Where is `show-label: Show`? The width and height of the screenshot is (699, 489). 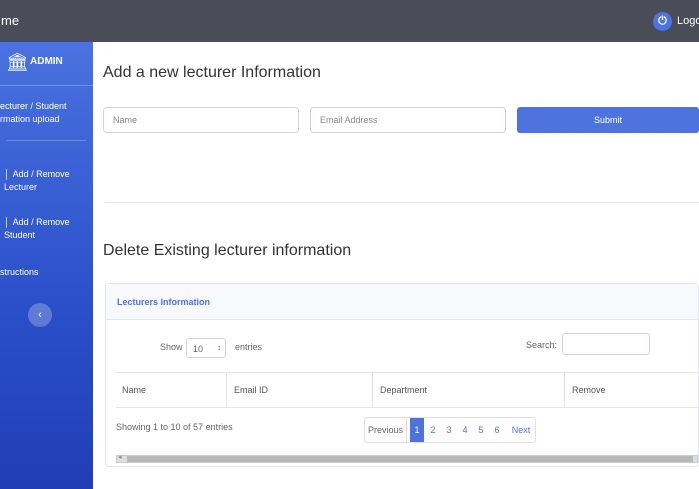 show-label: Show is located at coordinates (171, 347).